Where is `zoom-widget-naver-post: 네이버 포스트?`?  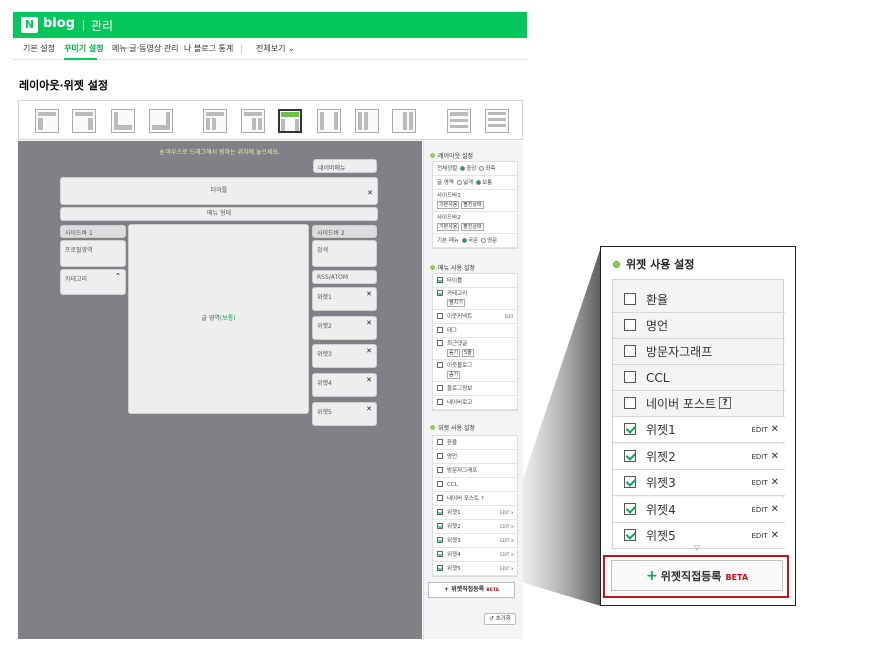
zoom-widget-naver-post: 네이버 포스트? is located at coordinates (699, 404).